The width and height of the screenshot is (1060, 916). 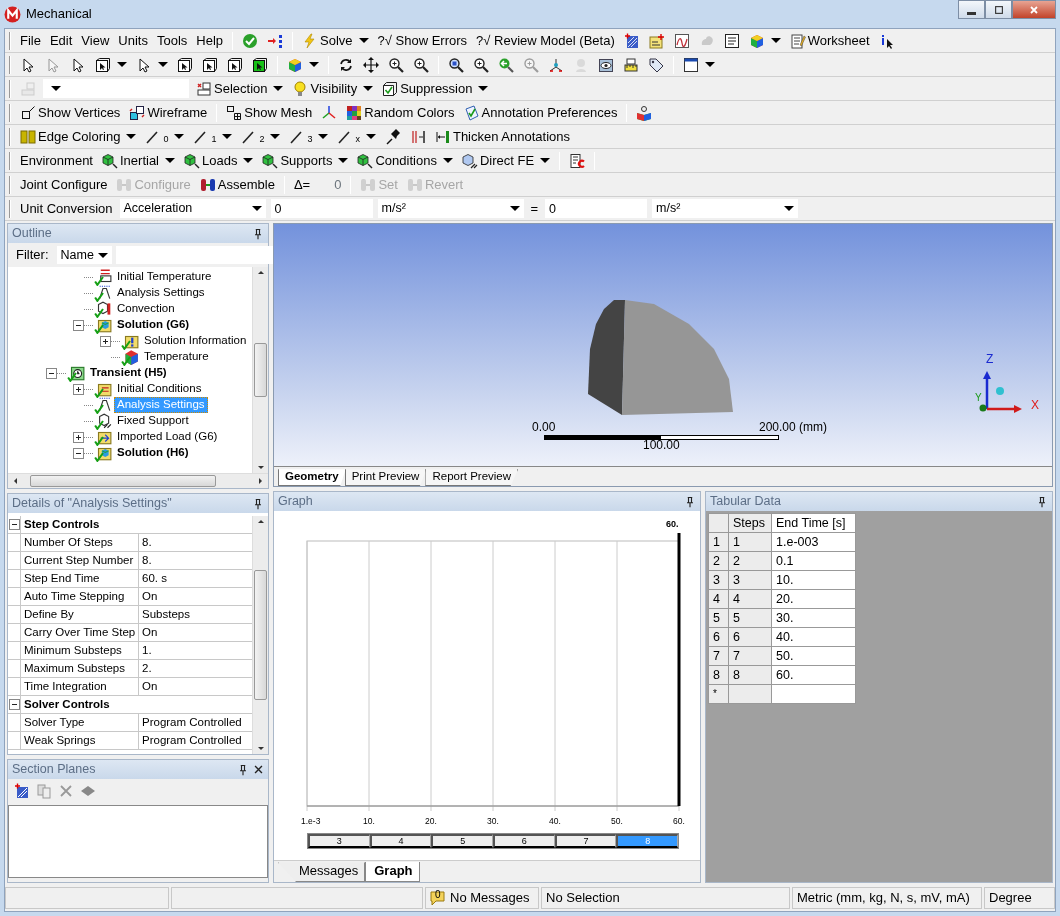 I want to click on back-arrow-icon, so click(x=506, y=64).